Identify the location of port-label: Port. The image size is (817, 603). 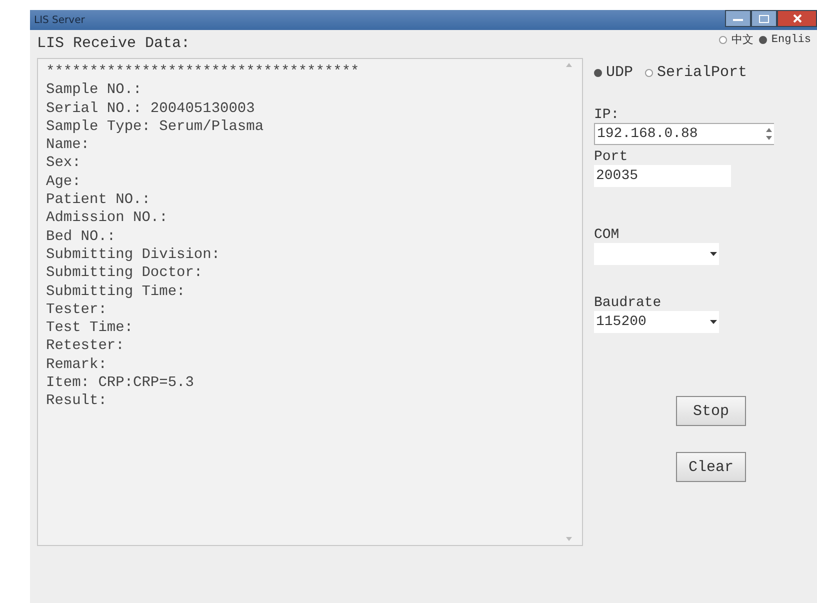
(611, 157).